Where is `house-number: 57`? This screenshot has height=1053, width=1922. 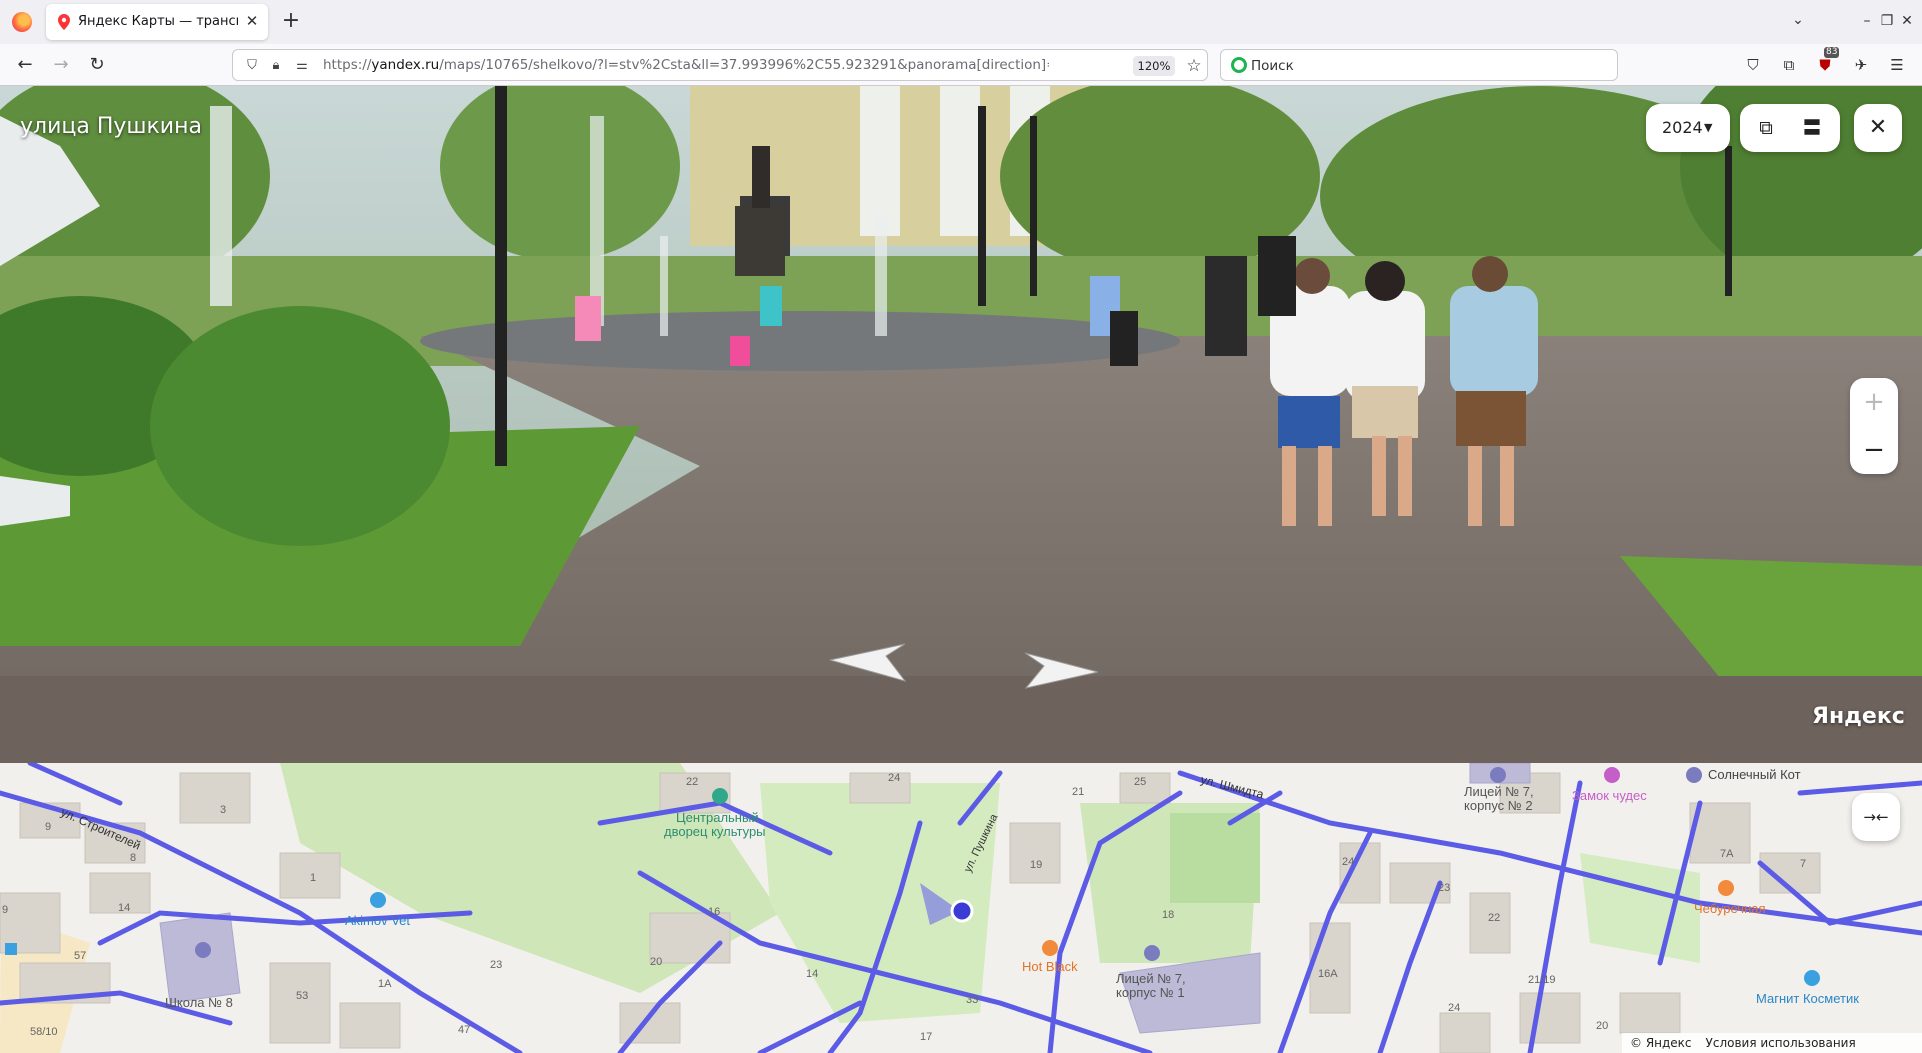
house-number: 57 is located at coordinates (80, 956).